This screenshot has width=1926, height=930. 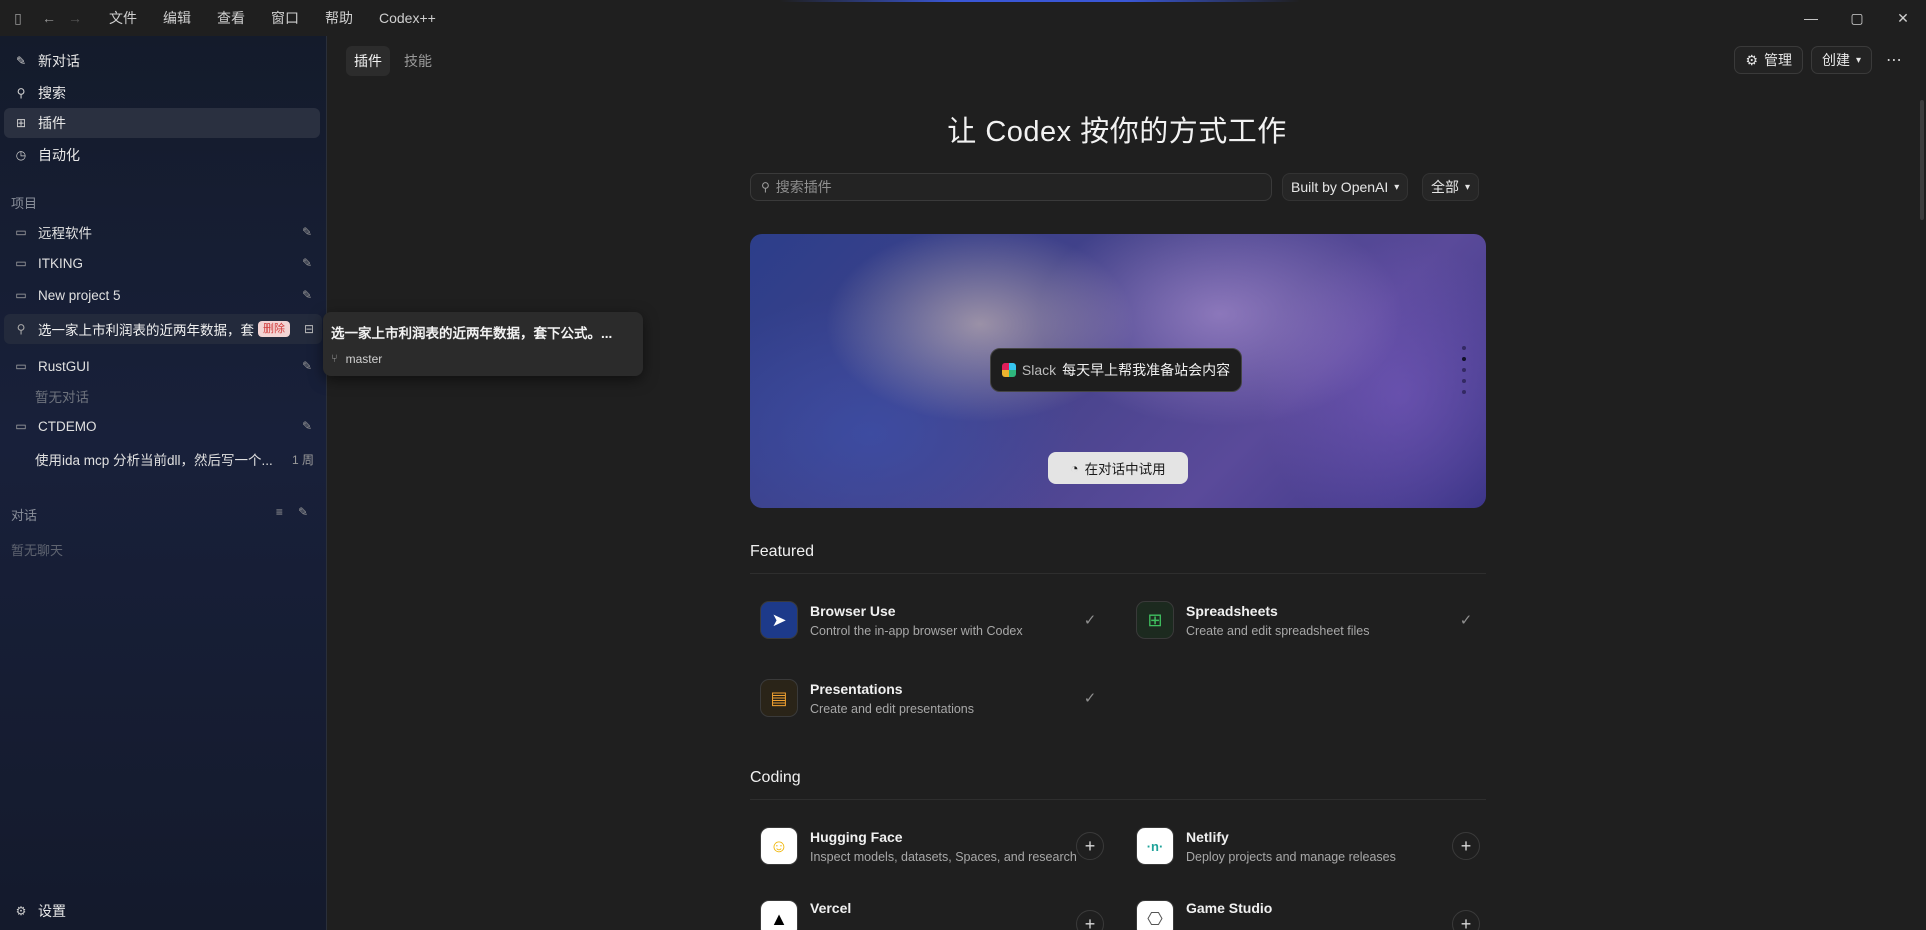 What do you see at coordinates (75, 18) in the screenshot?
I see `forward-icon: →` at bounding box center [75, 18].